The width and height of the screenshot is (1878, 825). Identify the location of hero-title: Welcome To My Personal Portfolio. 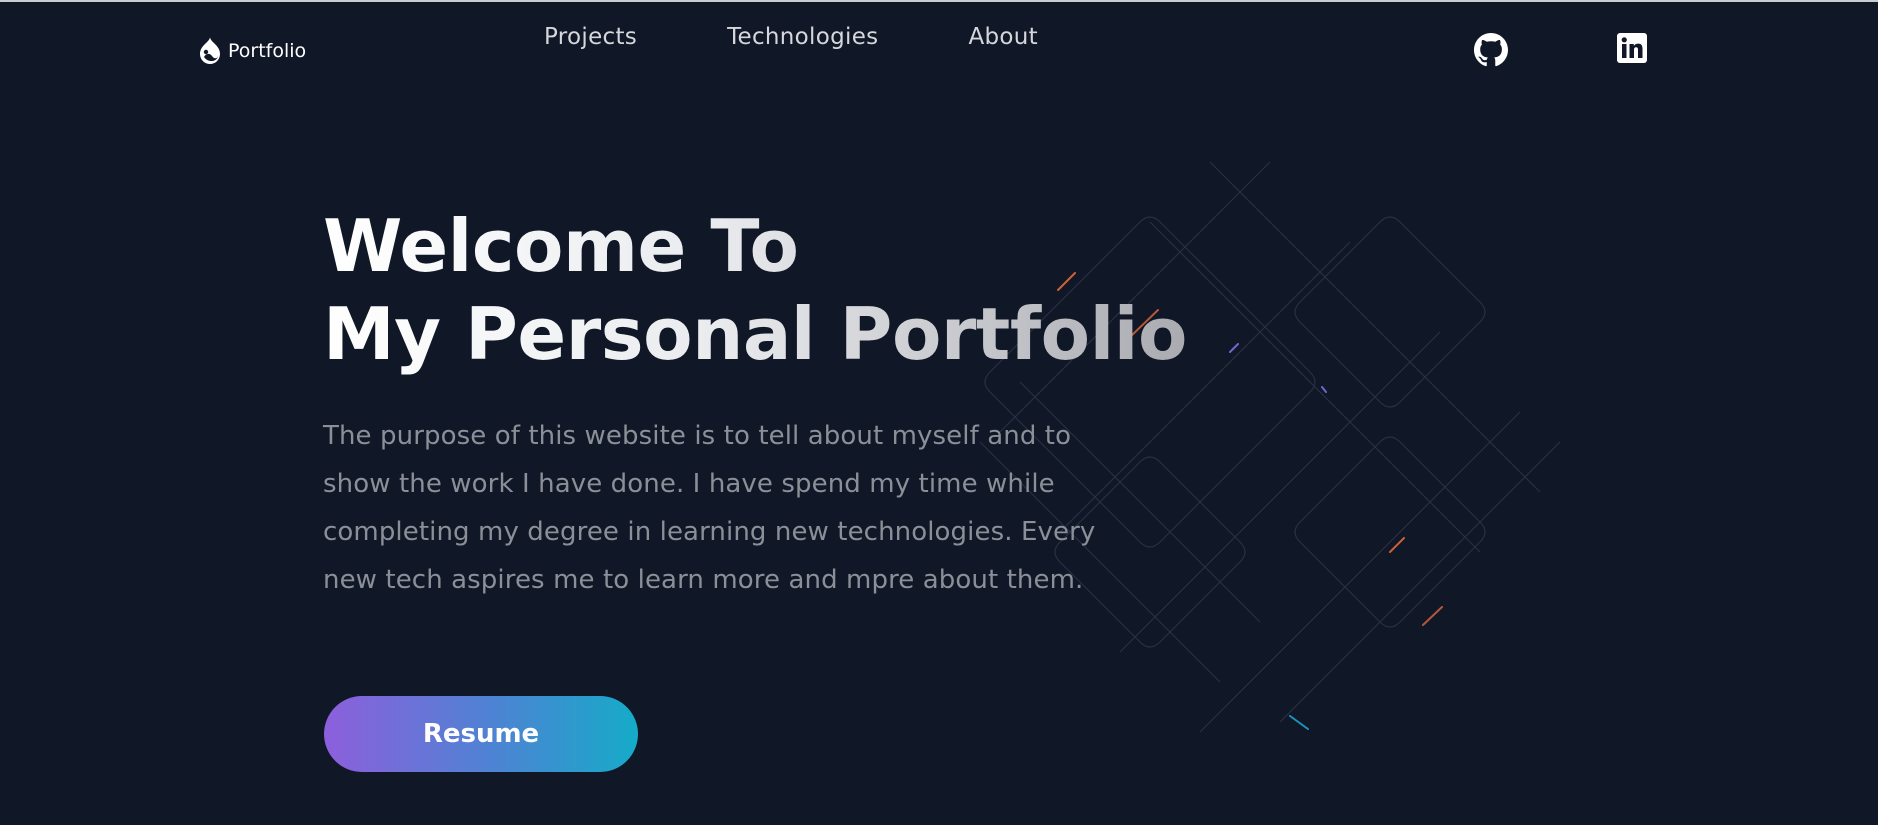
(755, 290).